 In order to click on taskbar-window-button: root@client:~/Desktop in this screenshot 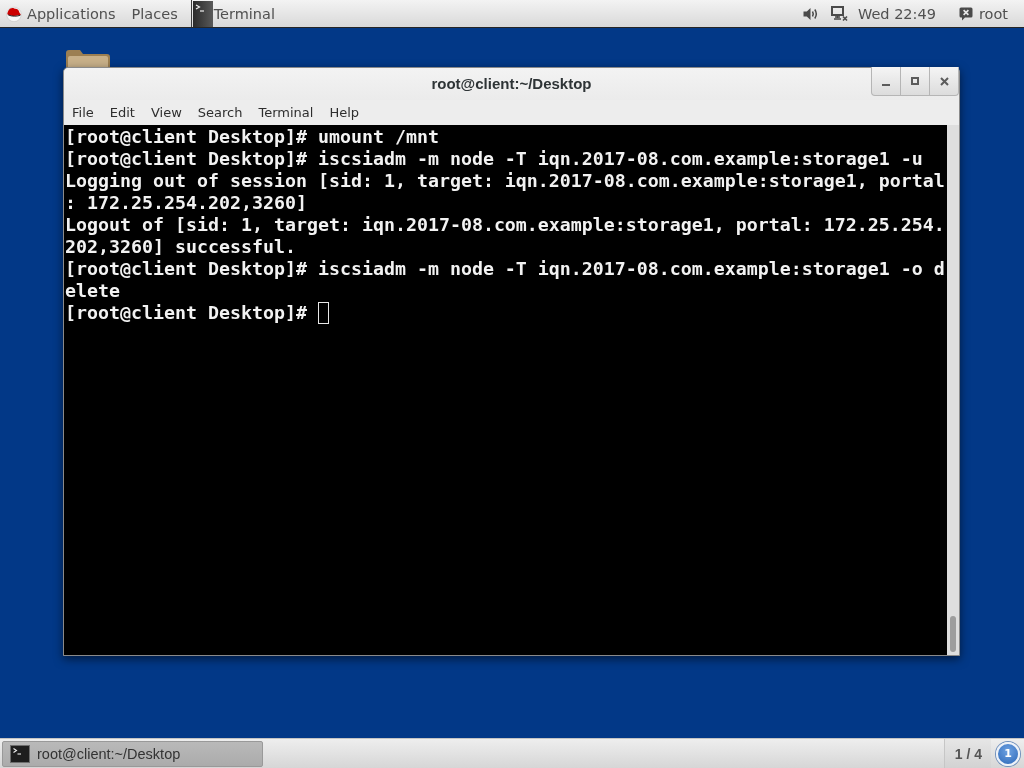, I will do `click(132, 753)`.